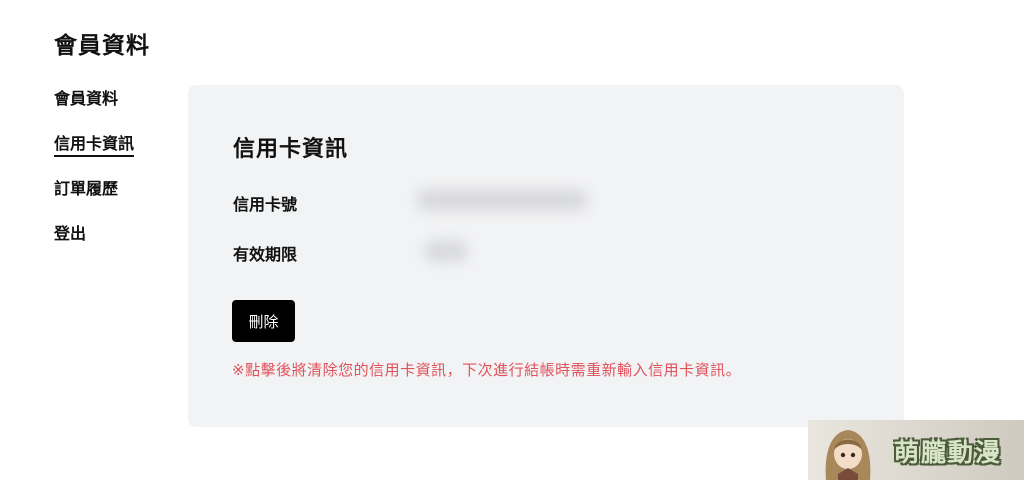 Image resolution: width=1024 pixels, height=480 pixels. Describe the element at coordinates (502, 200) in the screenshot. I see `card-number-value-blurred` at that location.